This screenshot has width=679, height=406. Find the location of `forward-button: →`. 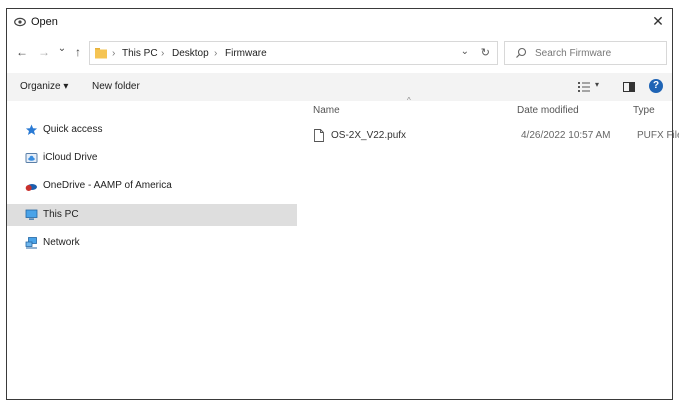

forward-button: → is located at coordinates (44, 52).